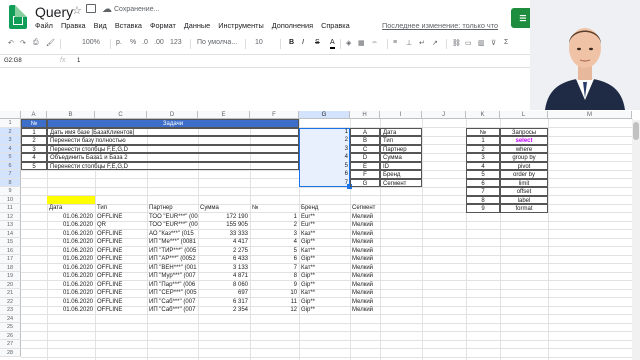 The width and height of the screenshot is (640, 360). I want to click on star-icon: ☆, so click(77, 10).